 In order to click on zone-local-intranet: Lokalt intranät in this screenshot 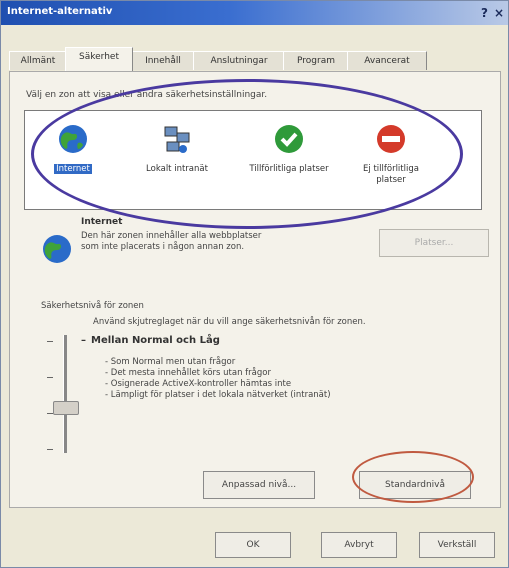, I will do `click(177, 149)`.